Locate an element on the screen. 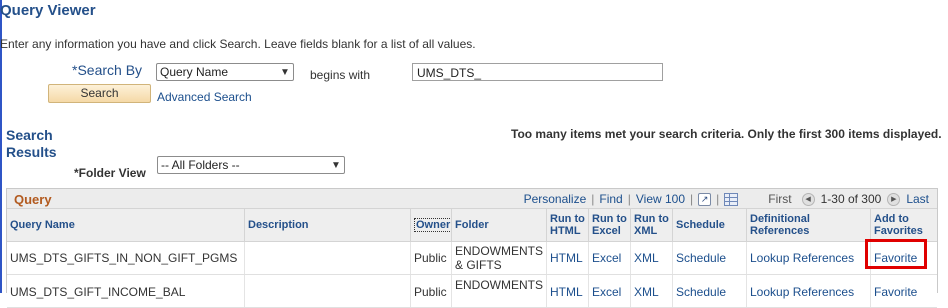 The image size is (948, 308). folder-cell-l2: & GIFTS is located at coordinates (478, 265).